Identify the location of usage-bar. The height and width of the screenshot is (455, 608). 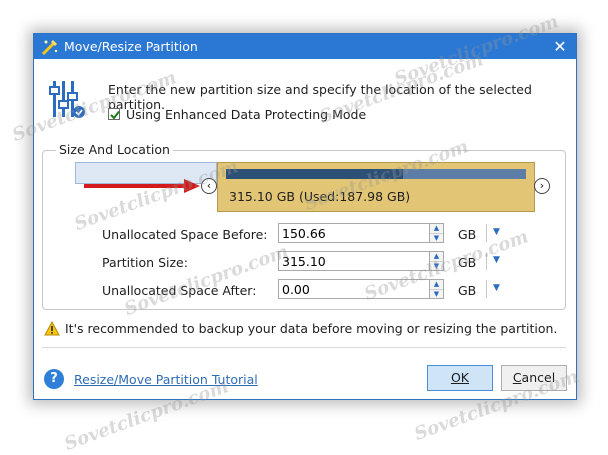
(376, 174).